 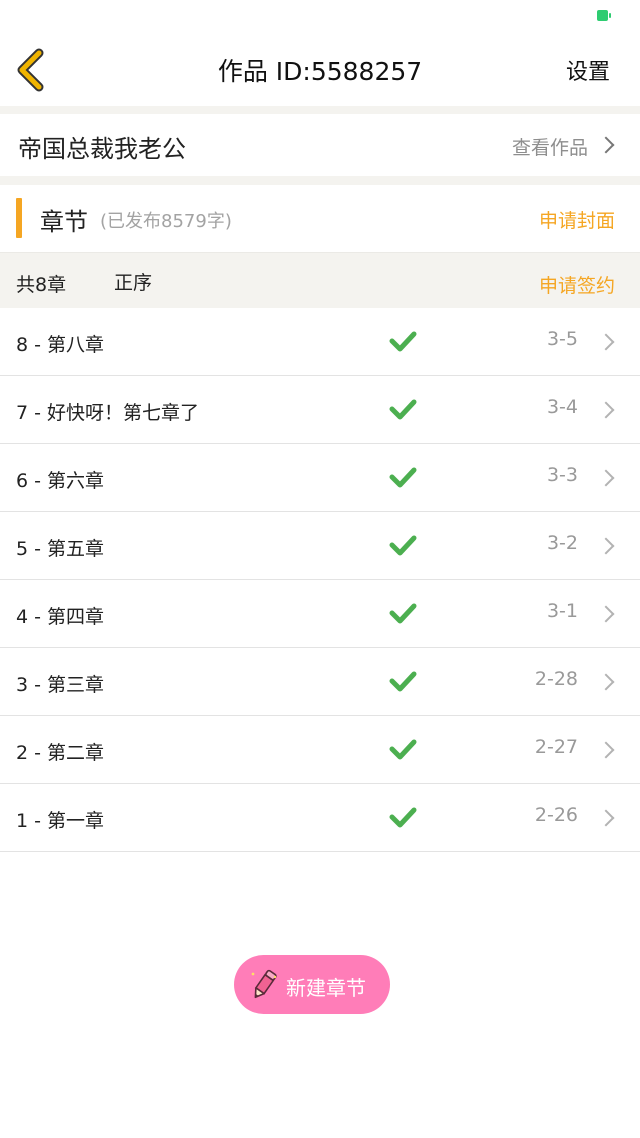 What do you see at coordinates (556, 679) in the screenshot?
I see `chapter-date: 2-28` at bounding box center [556, 679].